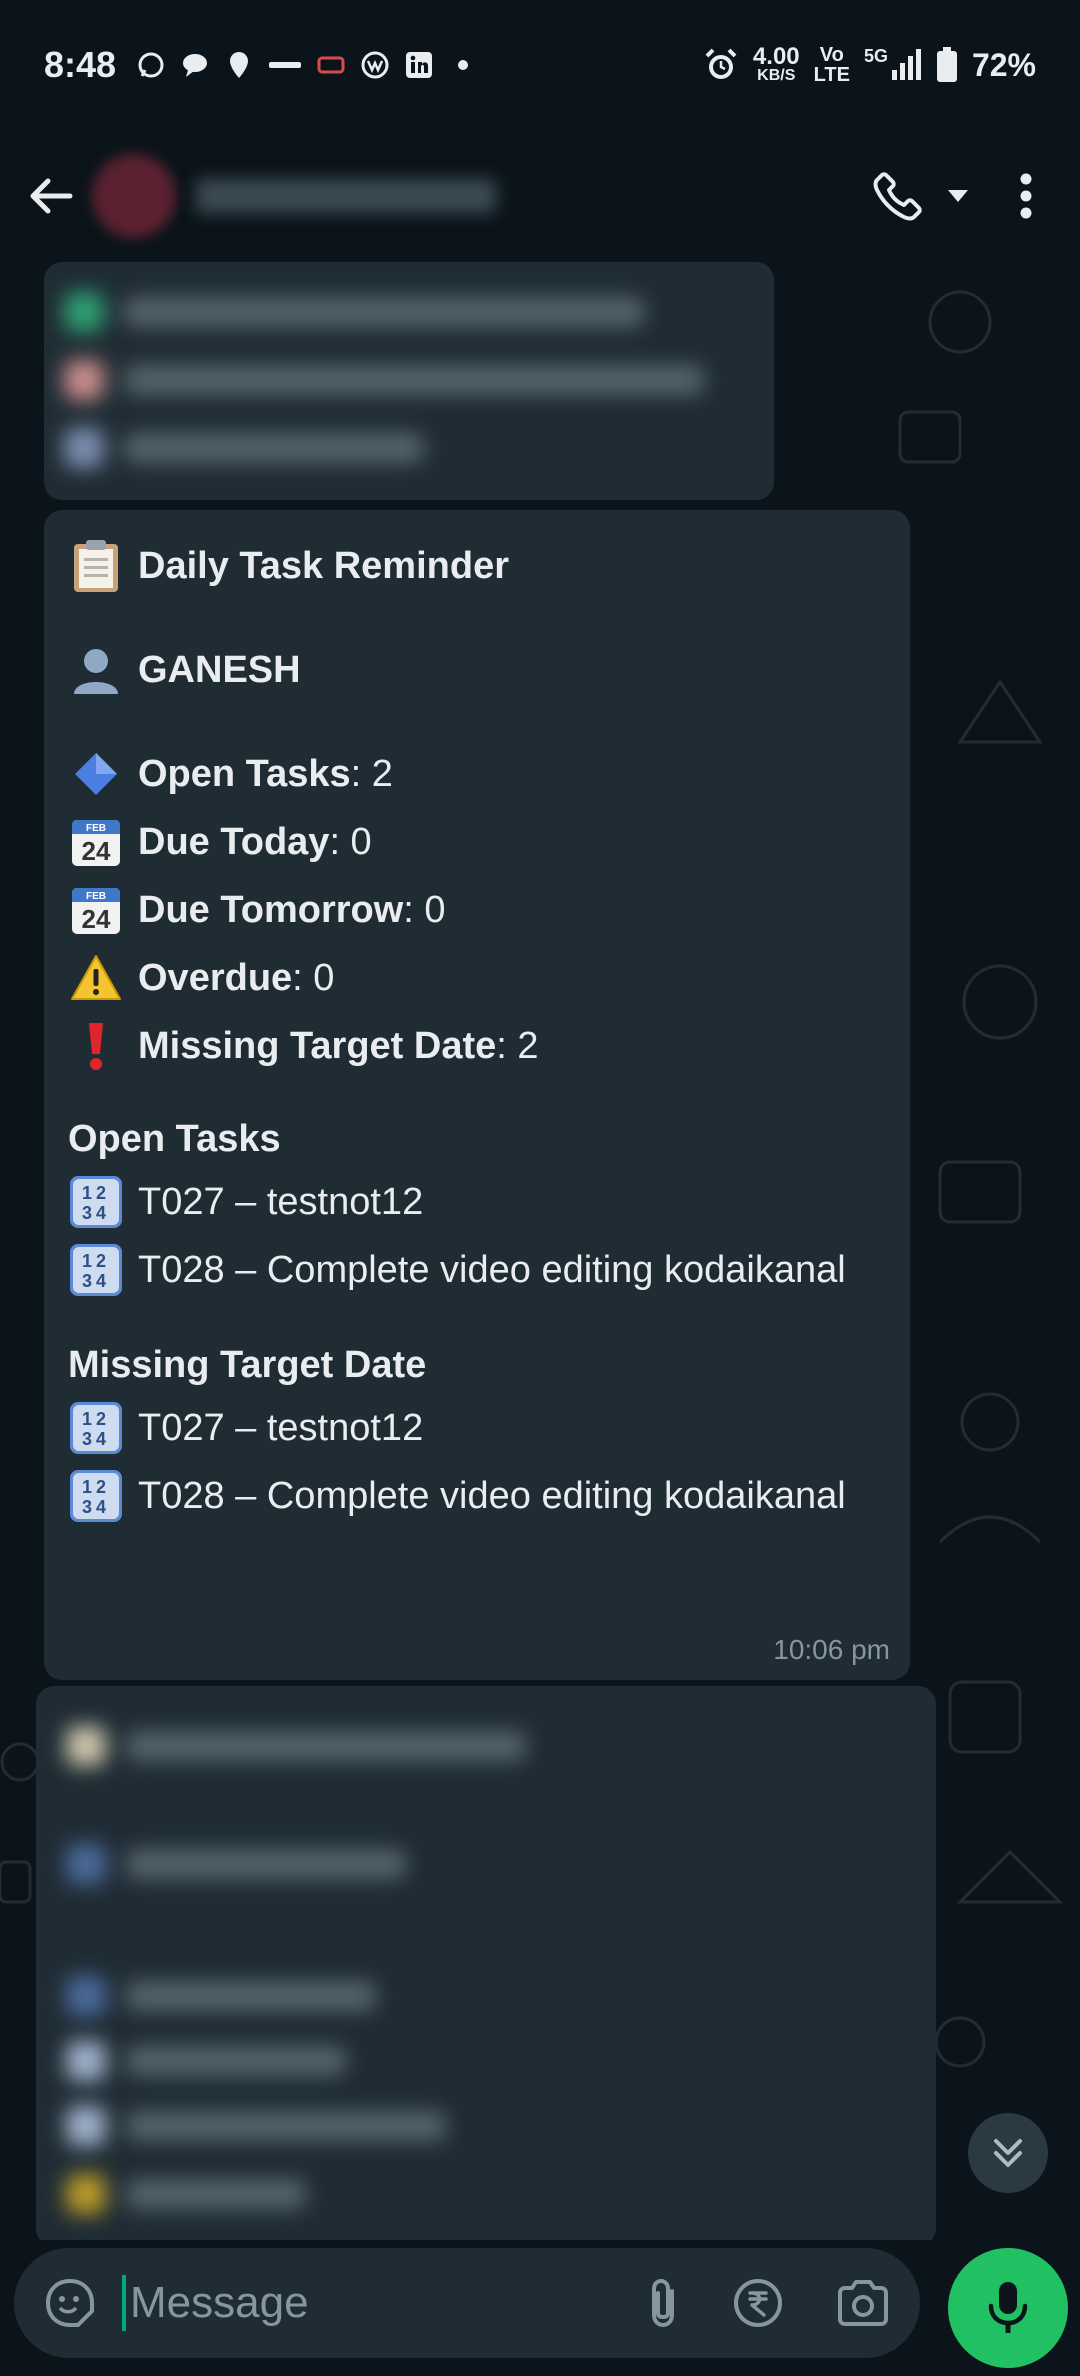  Describe the element at coordinates (831, 75) in the screenshot. I see `volte-bottom: LTE` at that location.